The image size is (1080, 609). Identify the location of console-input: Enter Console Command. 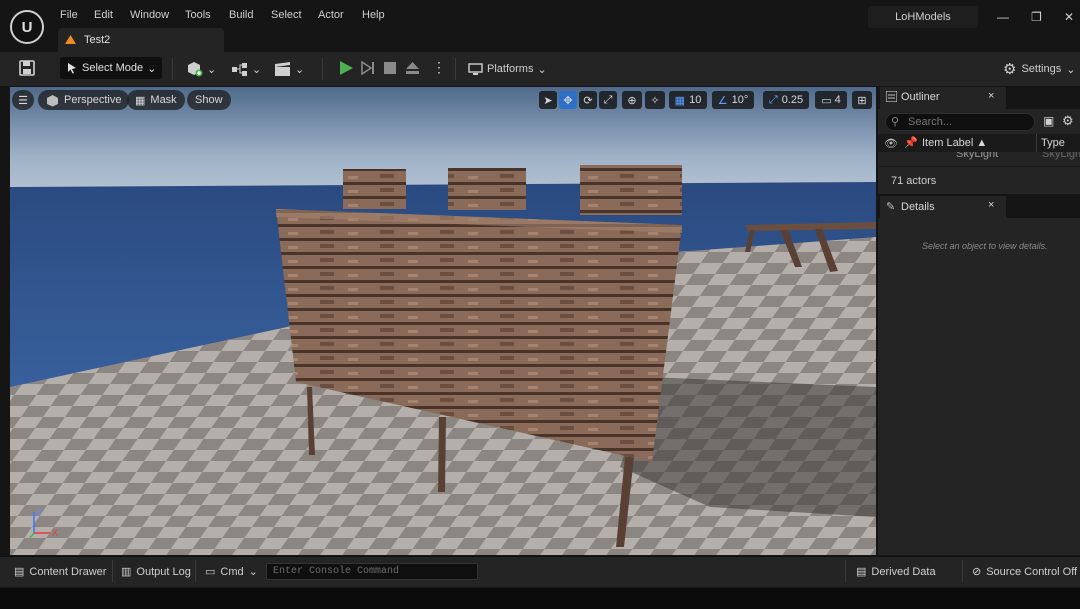
(372, 571).